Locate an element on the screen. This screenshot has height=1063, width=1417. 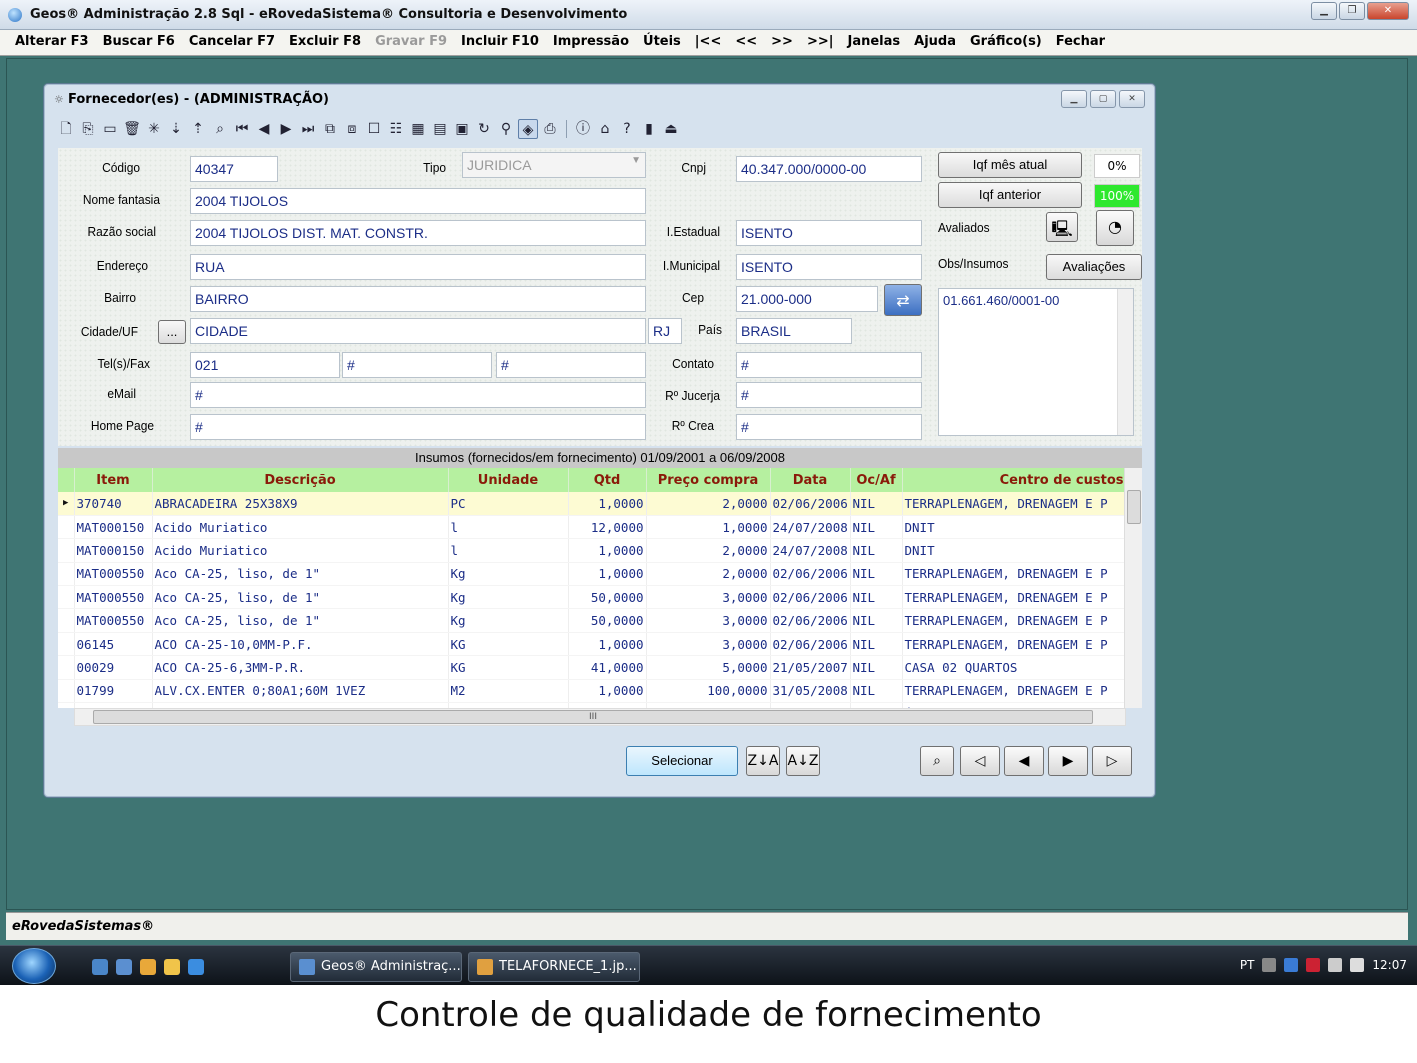
home-field: # is located at coordinates (418, 427).